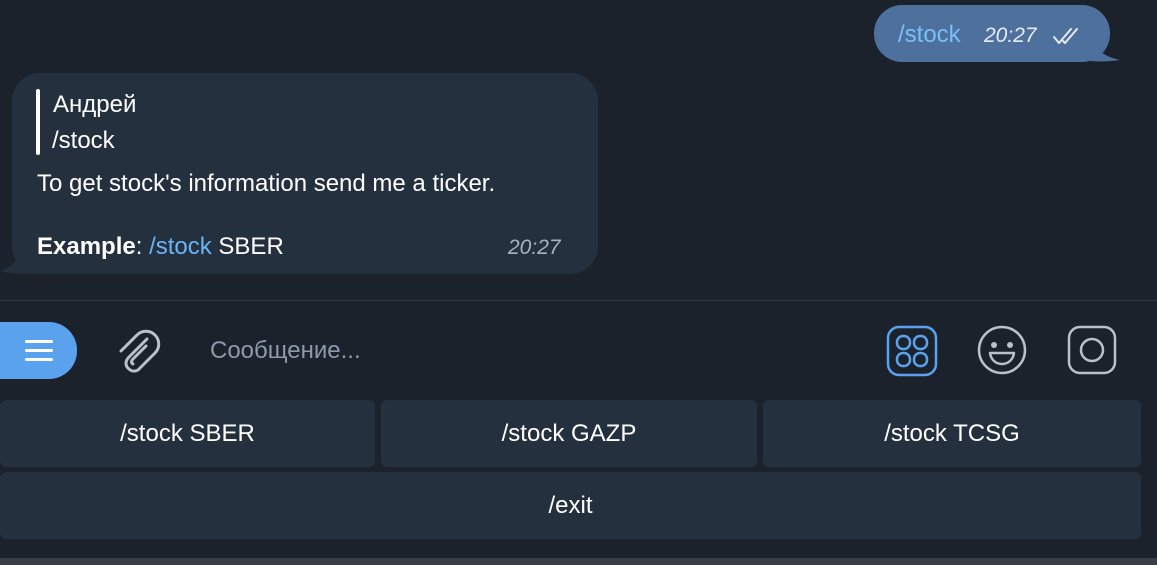 The width and height of the screenshot is (1157, 565). What do you see at coordinates (180, 246) in the screenshot?
I see `example-command-link: /stock` at bounding box center [180, 246].